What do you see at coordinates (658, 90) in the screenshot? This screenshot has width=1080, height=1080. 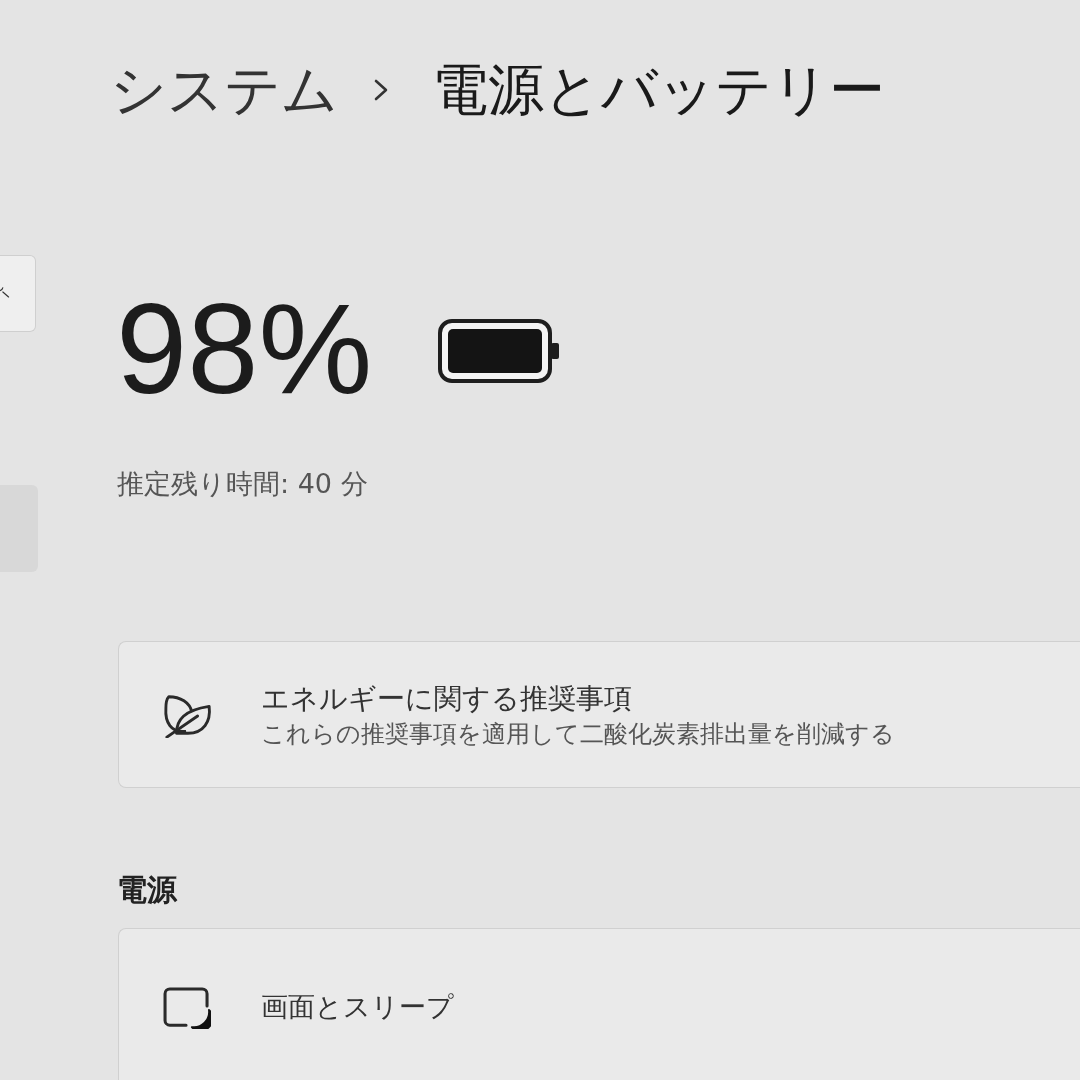 I see `breadcrumb-item: 電源とバッテリー` at bounding box center [658, 90].